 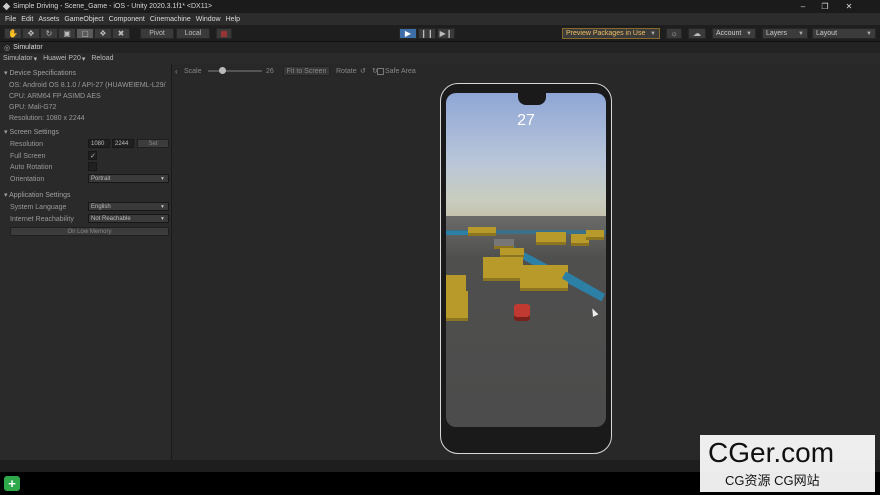 I want to click on app-settings-title: Application Settings, so click(x=40, y=195).